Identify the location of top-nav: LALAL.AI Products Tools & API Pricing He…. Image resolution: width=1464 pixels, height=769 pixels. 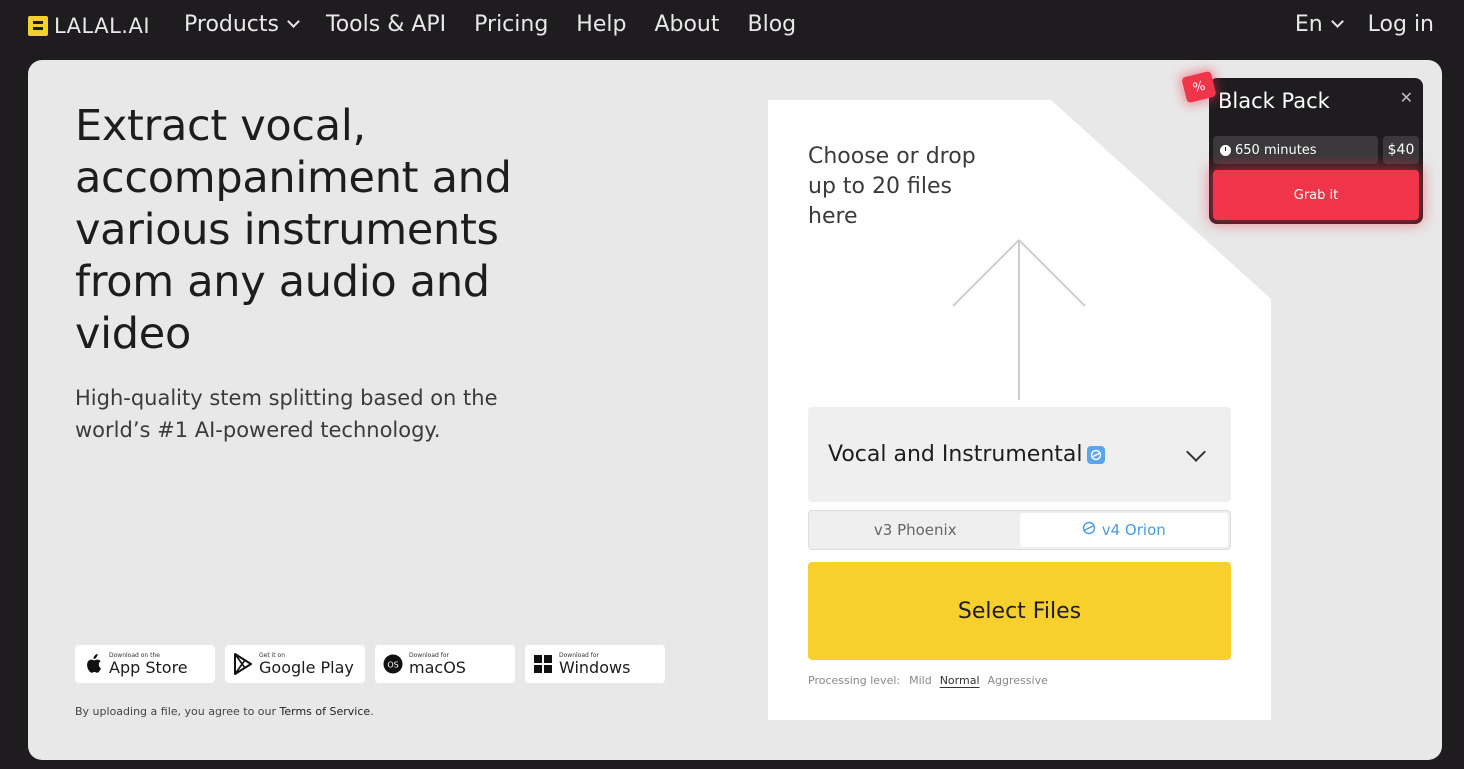
(732, 28).